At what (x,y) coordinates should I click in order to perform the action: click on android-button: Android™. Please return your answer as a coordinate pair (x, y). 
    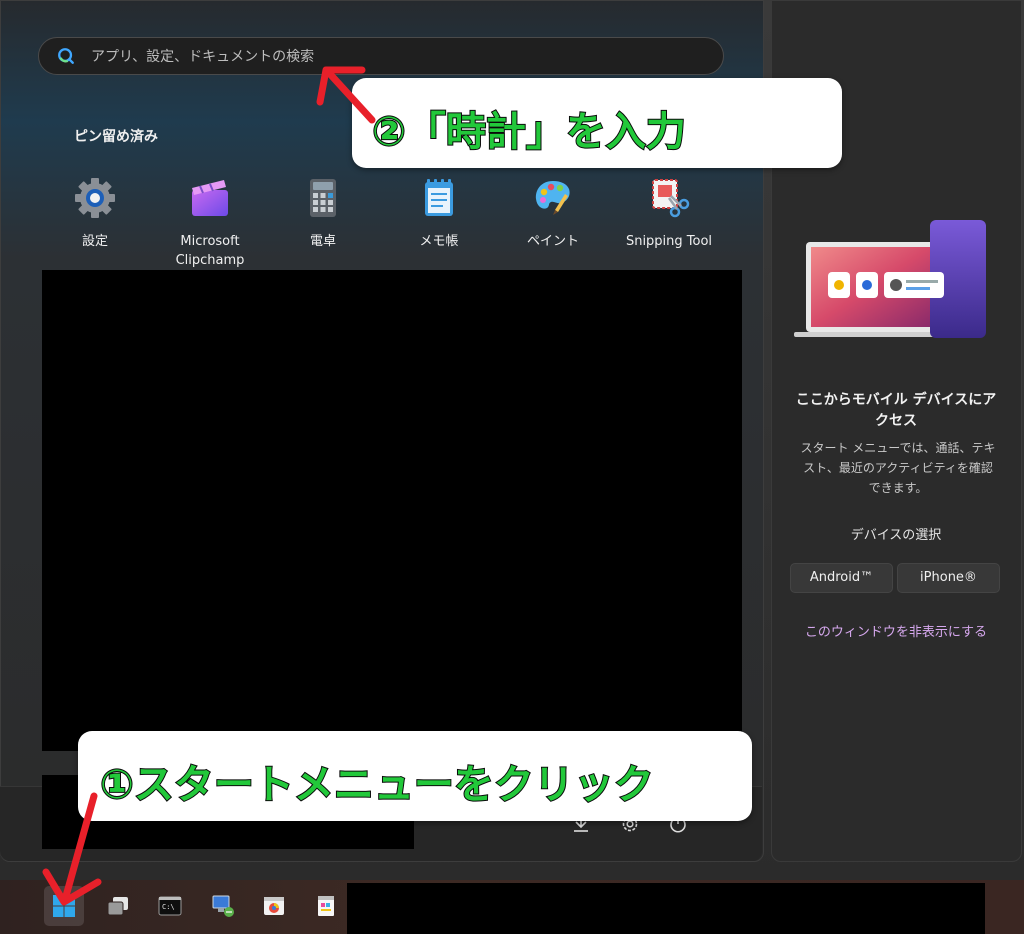
    Looking at the image, I should click on (841, 578).